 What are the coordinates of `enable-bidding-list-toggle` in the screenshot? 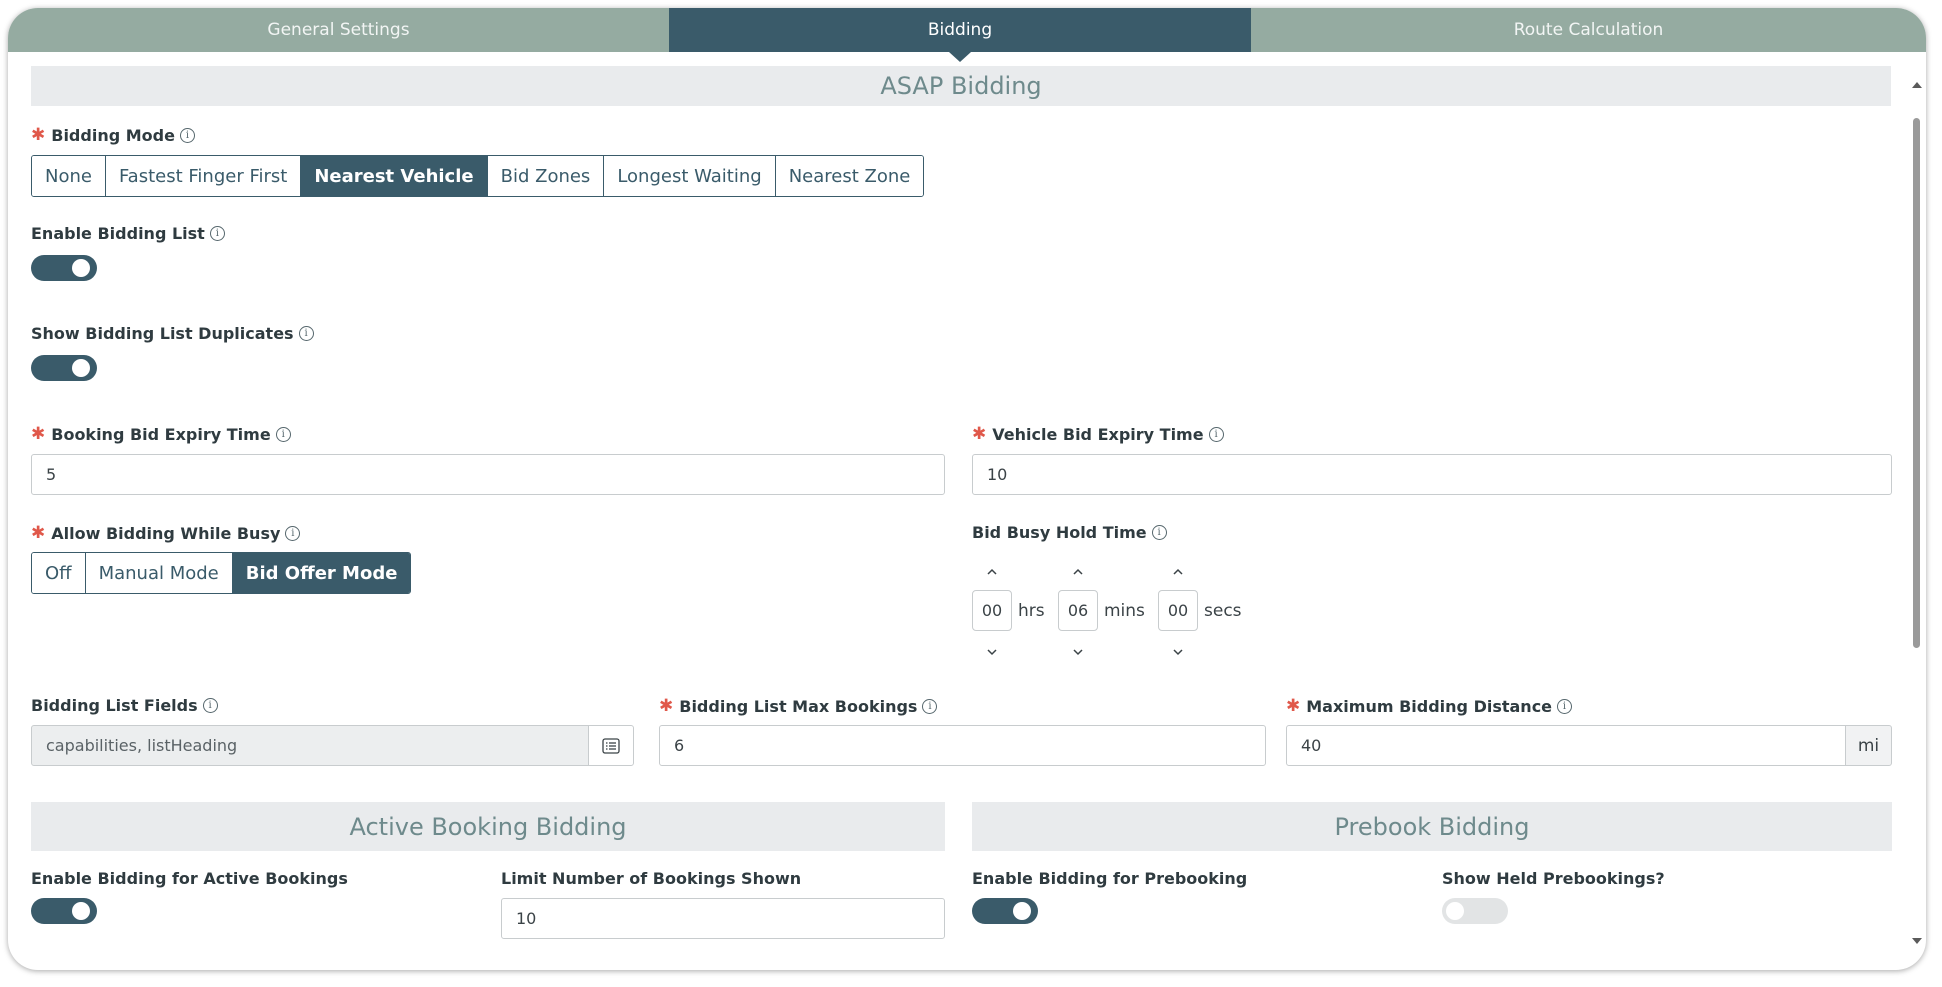 It's located at (64, 268).